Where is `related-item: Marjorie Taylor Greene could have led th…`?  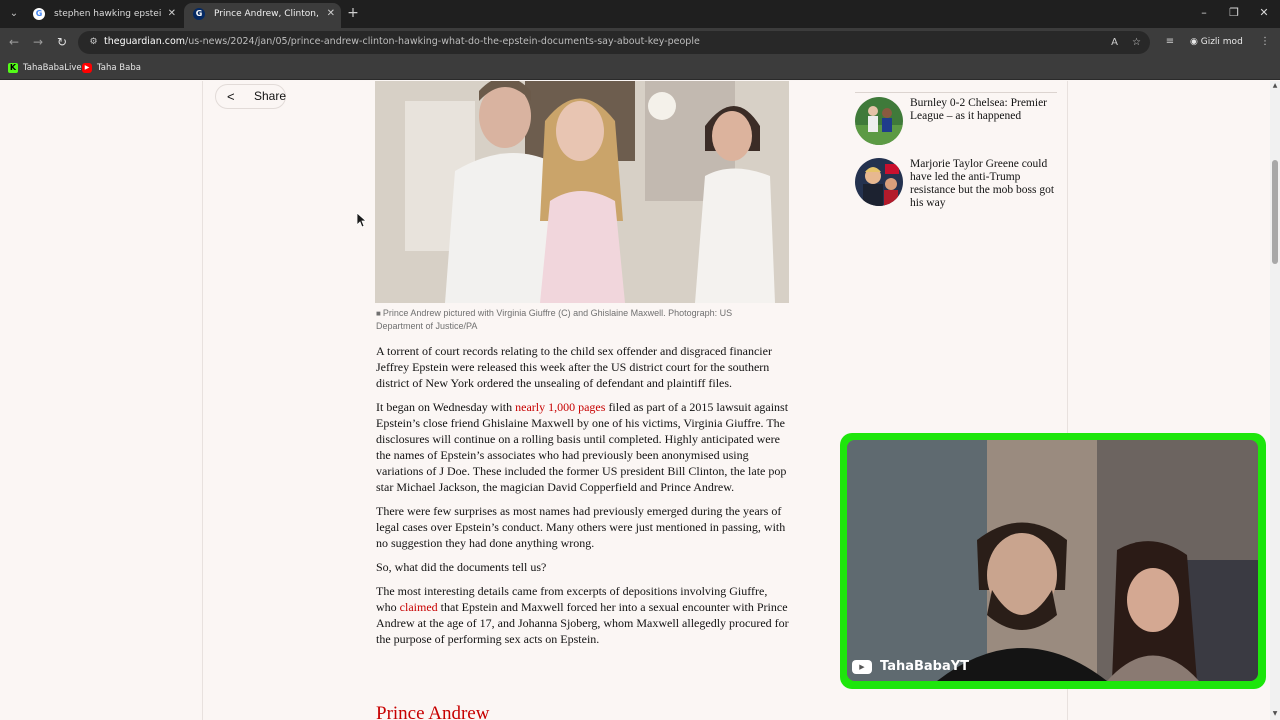 related-item: Marjorie Taylor Greene could have led th… is located at coordinates (957, 183).